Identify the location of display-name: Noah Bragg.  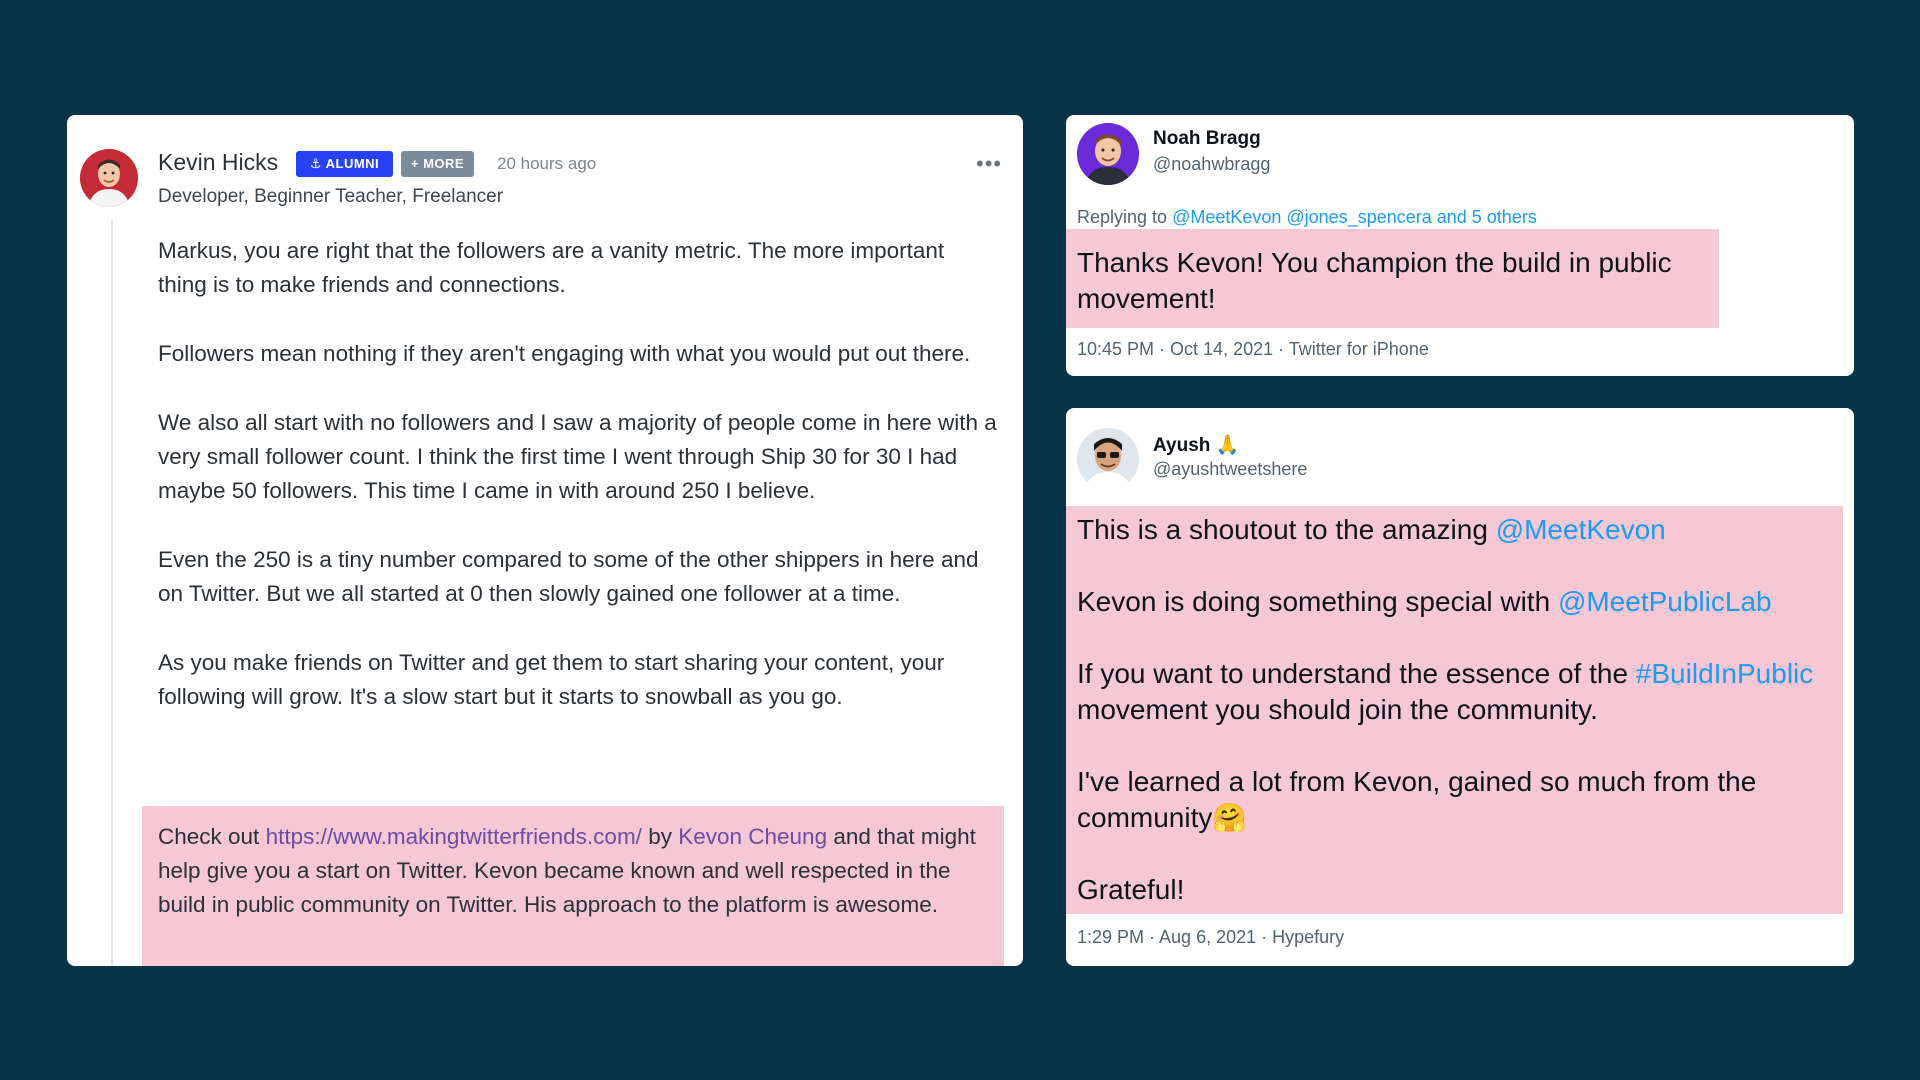
(1207, 139).